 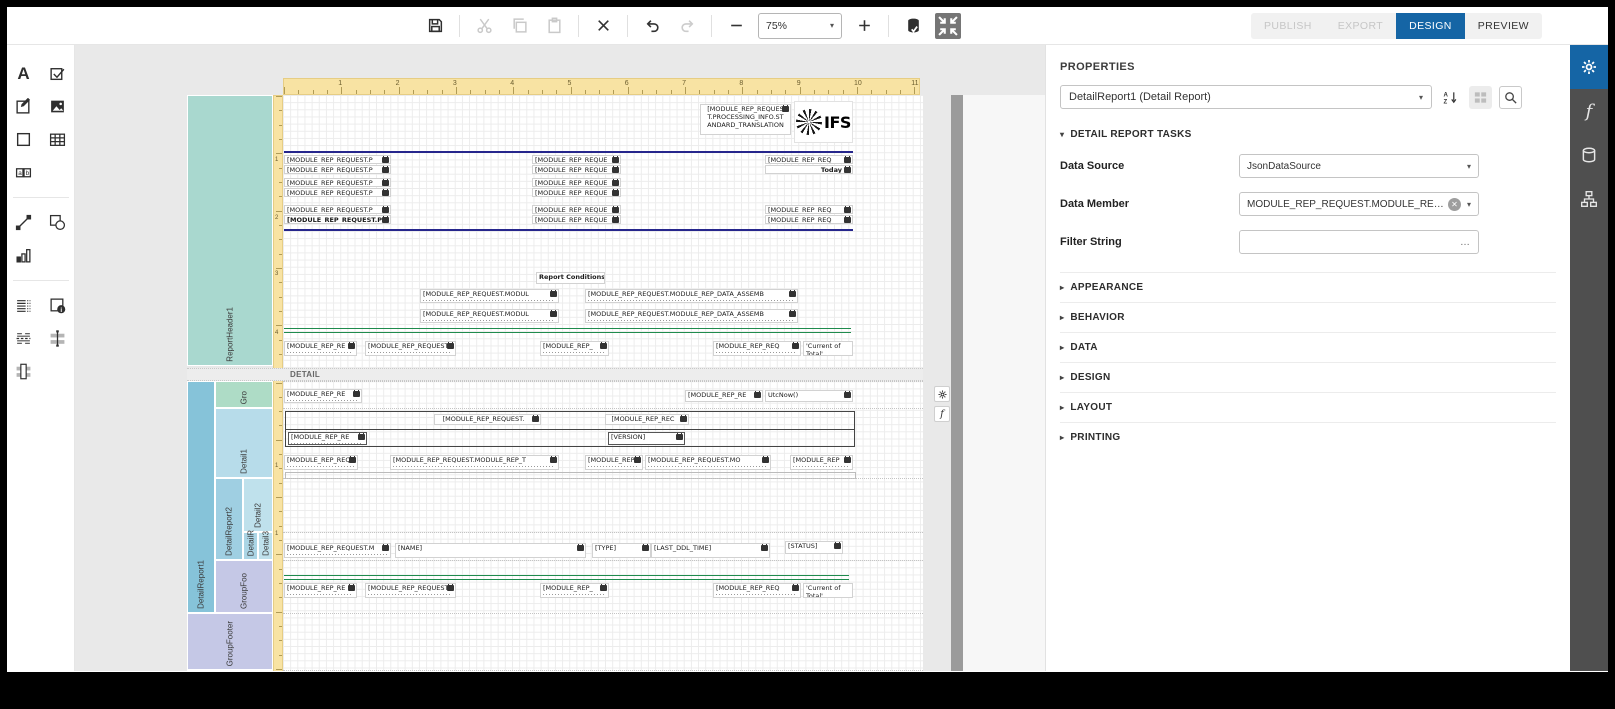 I want to click on pageinfo-tool-icon: i, so click(x=58, y=305).